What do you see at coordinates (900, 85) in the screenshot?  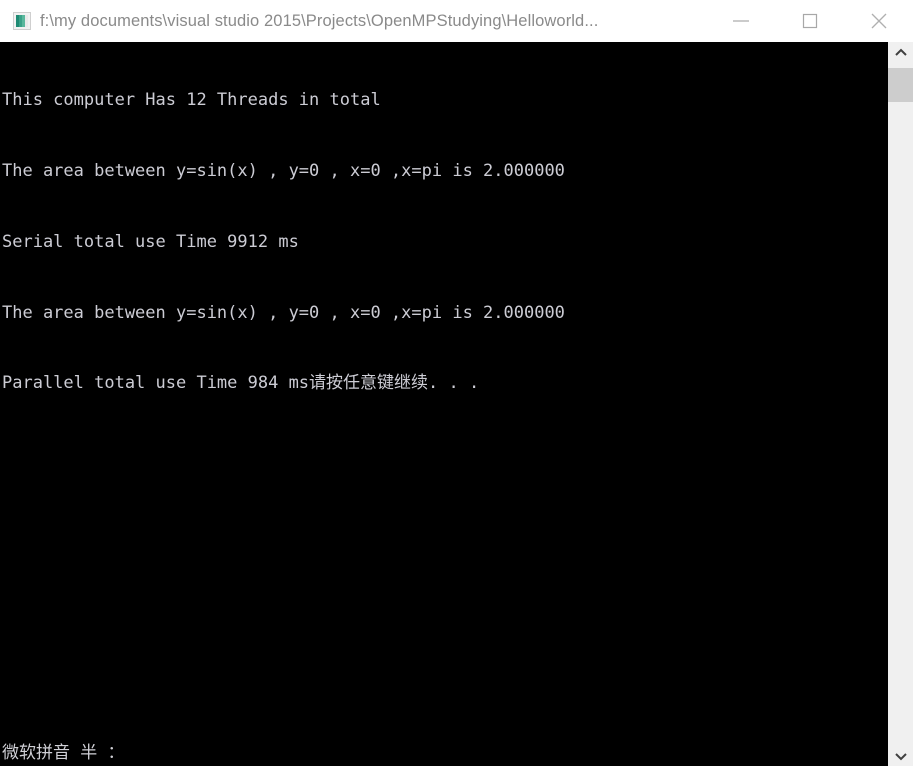 I see `scrollbar-thumb` at bounding box center [900, 85].